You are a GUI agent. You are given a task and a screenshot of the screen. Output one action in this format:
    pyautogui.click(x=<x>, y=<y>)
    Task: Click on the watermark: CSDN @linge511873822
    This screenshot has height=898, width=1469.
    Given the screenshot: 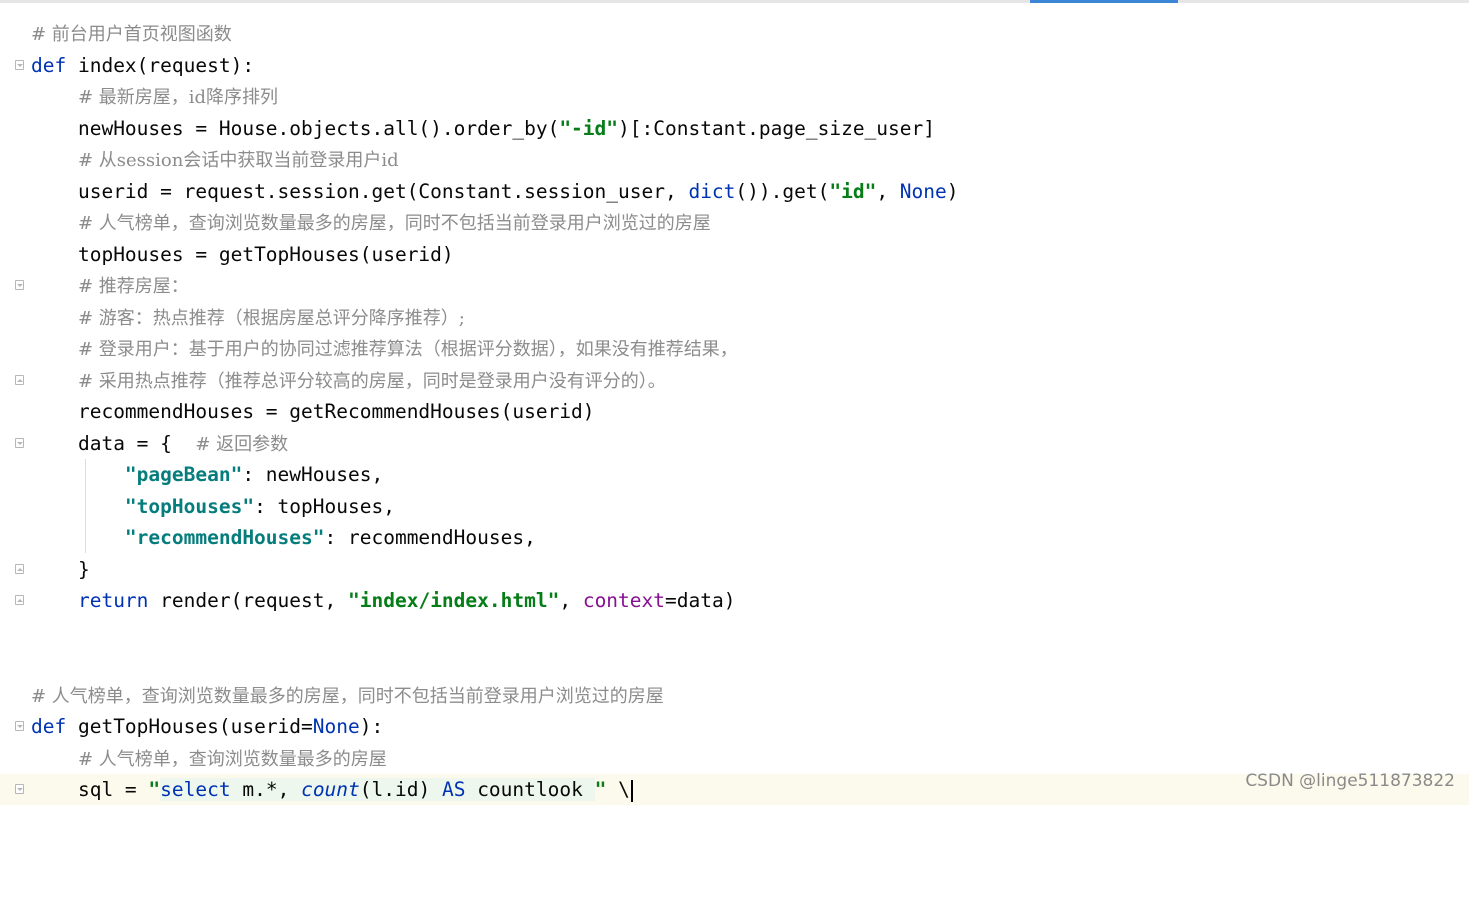 What is the action you would take?
    pyautogui.click(x=1350, y=781)
    